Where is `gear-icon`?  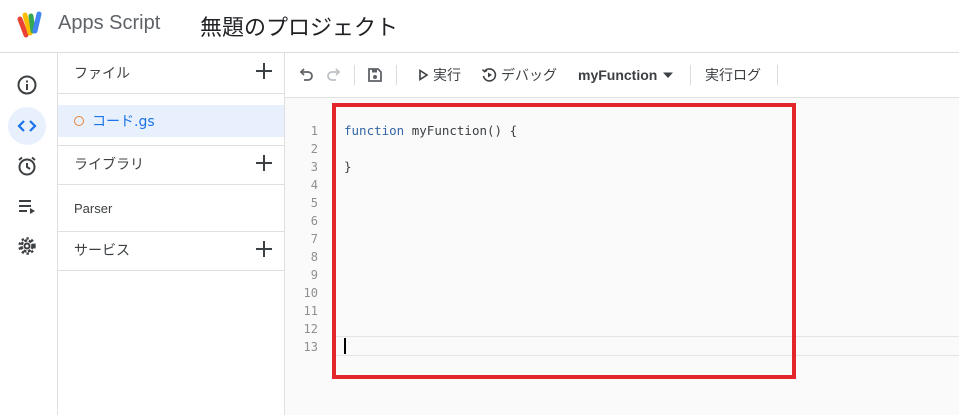
gear-icon is located at coordinates (27, 246).